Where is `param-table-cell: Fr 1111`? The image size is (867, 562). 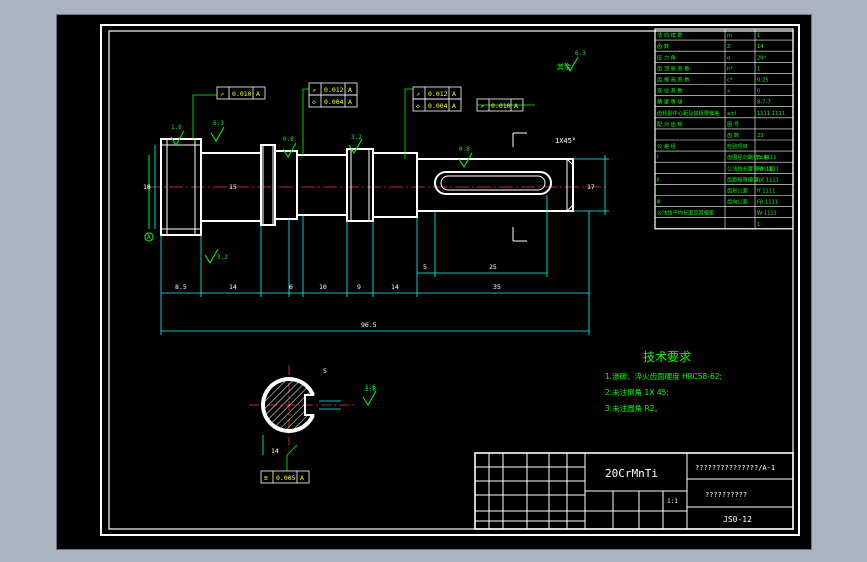 param-table-cell: Fr 1111 is located at coordinates (767, 158).